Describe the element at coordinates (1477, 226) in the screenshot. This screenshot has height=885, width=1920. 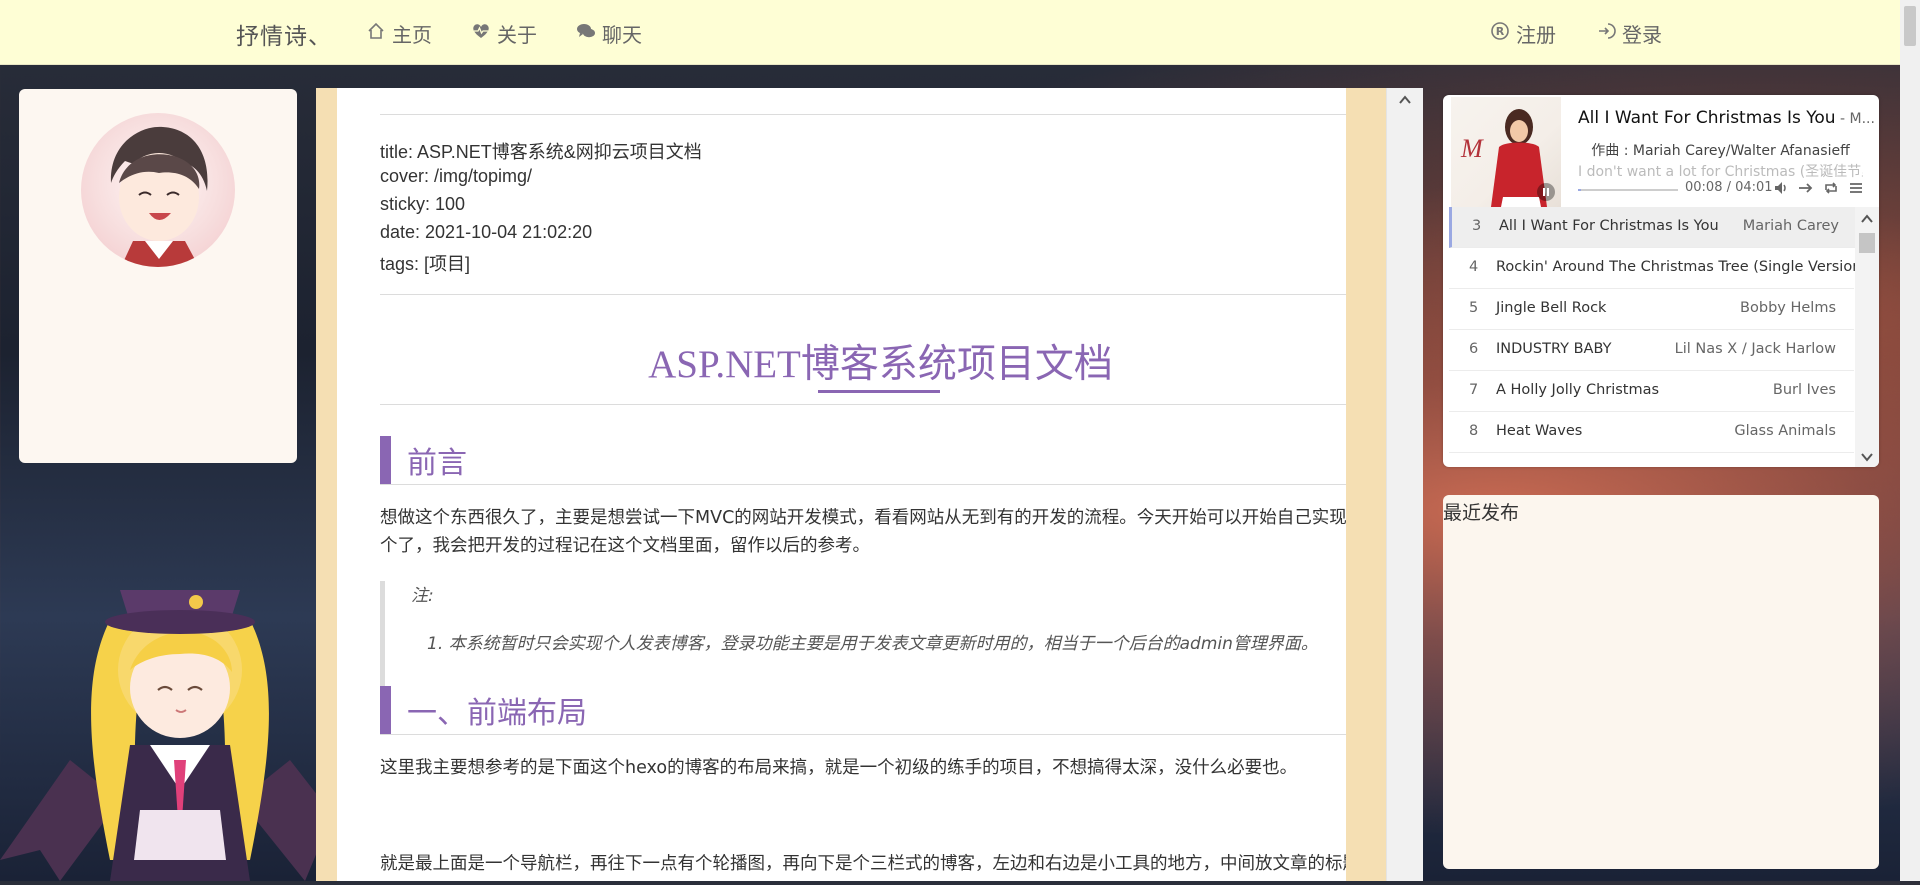
I see `playlist-item-number: 3` at that location.